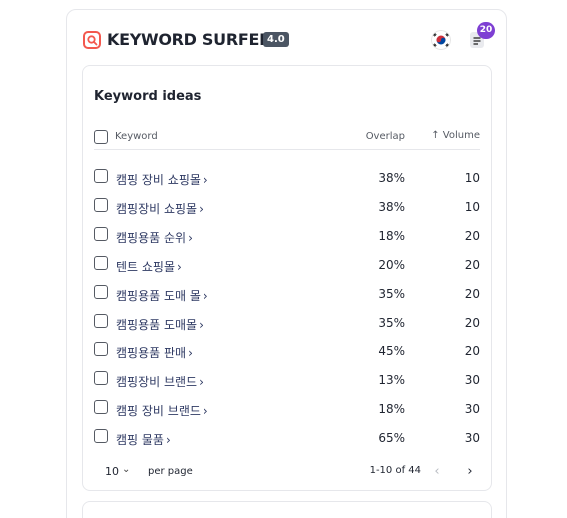  What do you see at coordinates (136, 136) in the screenshot?
I see `column-header-keyword: Keyword` at bounding box center [136, 136].